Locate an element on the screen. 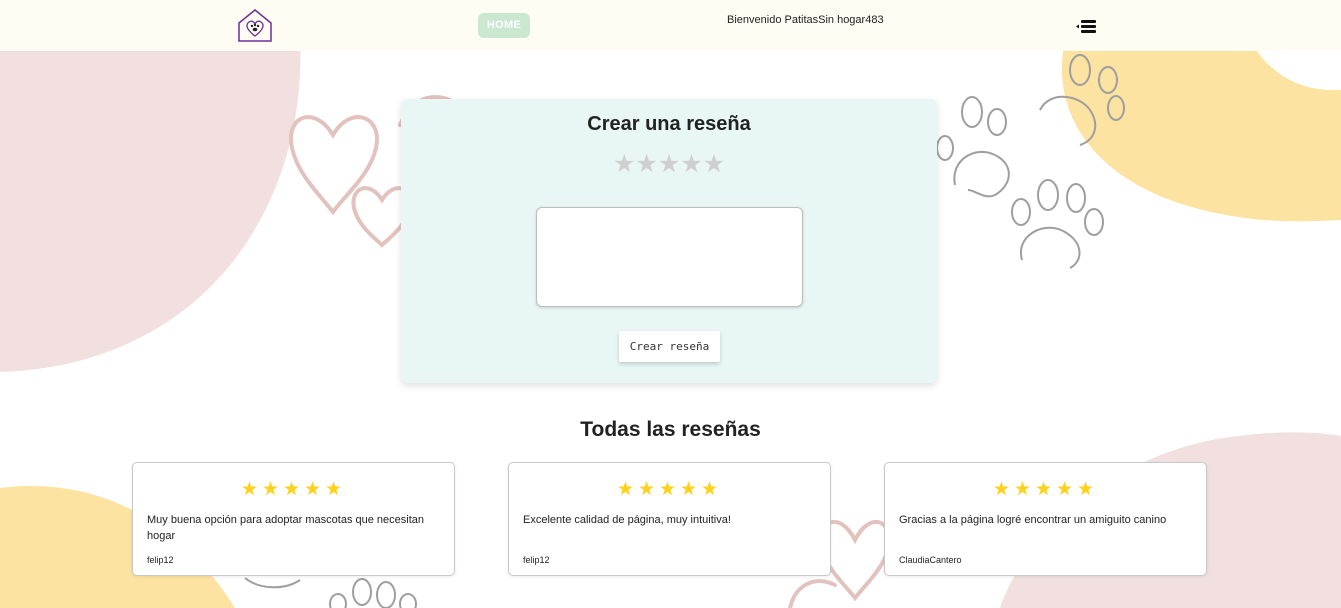  review-author: ClaudiaCantero is located at coordinates (930, 560).